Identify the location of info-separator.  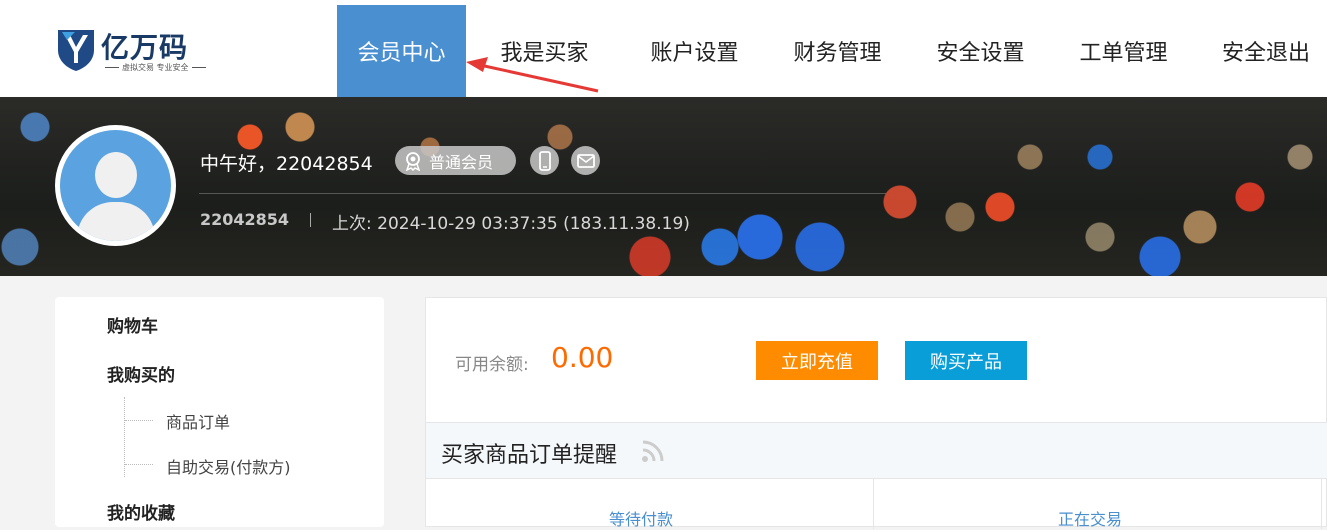
(310, 220).